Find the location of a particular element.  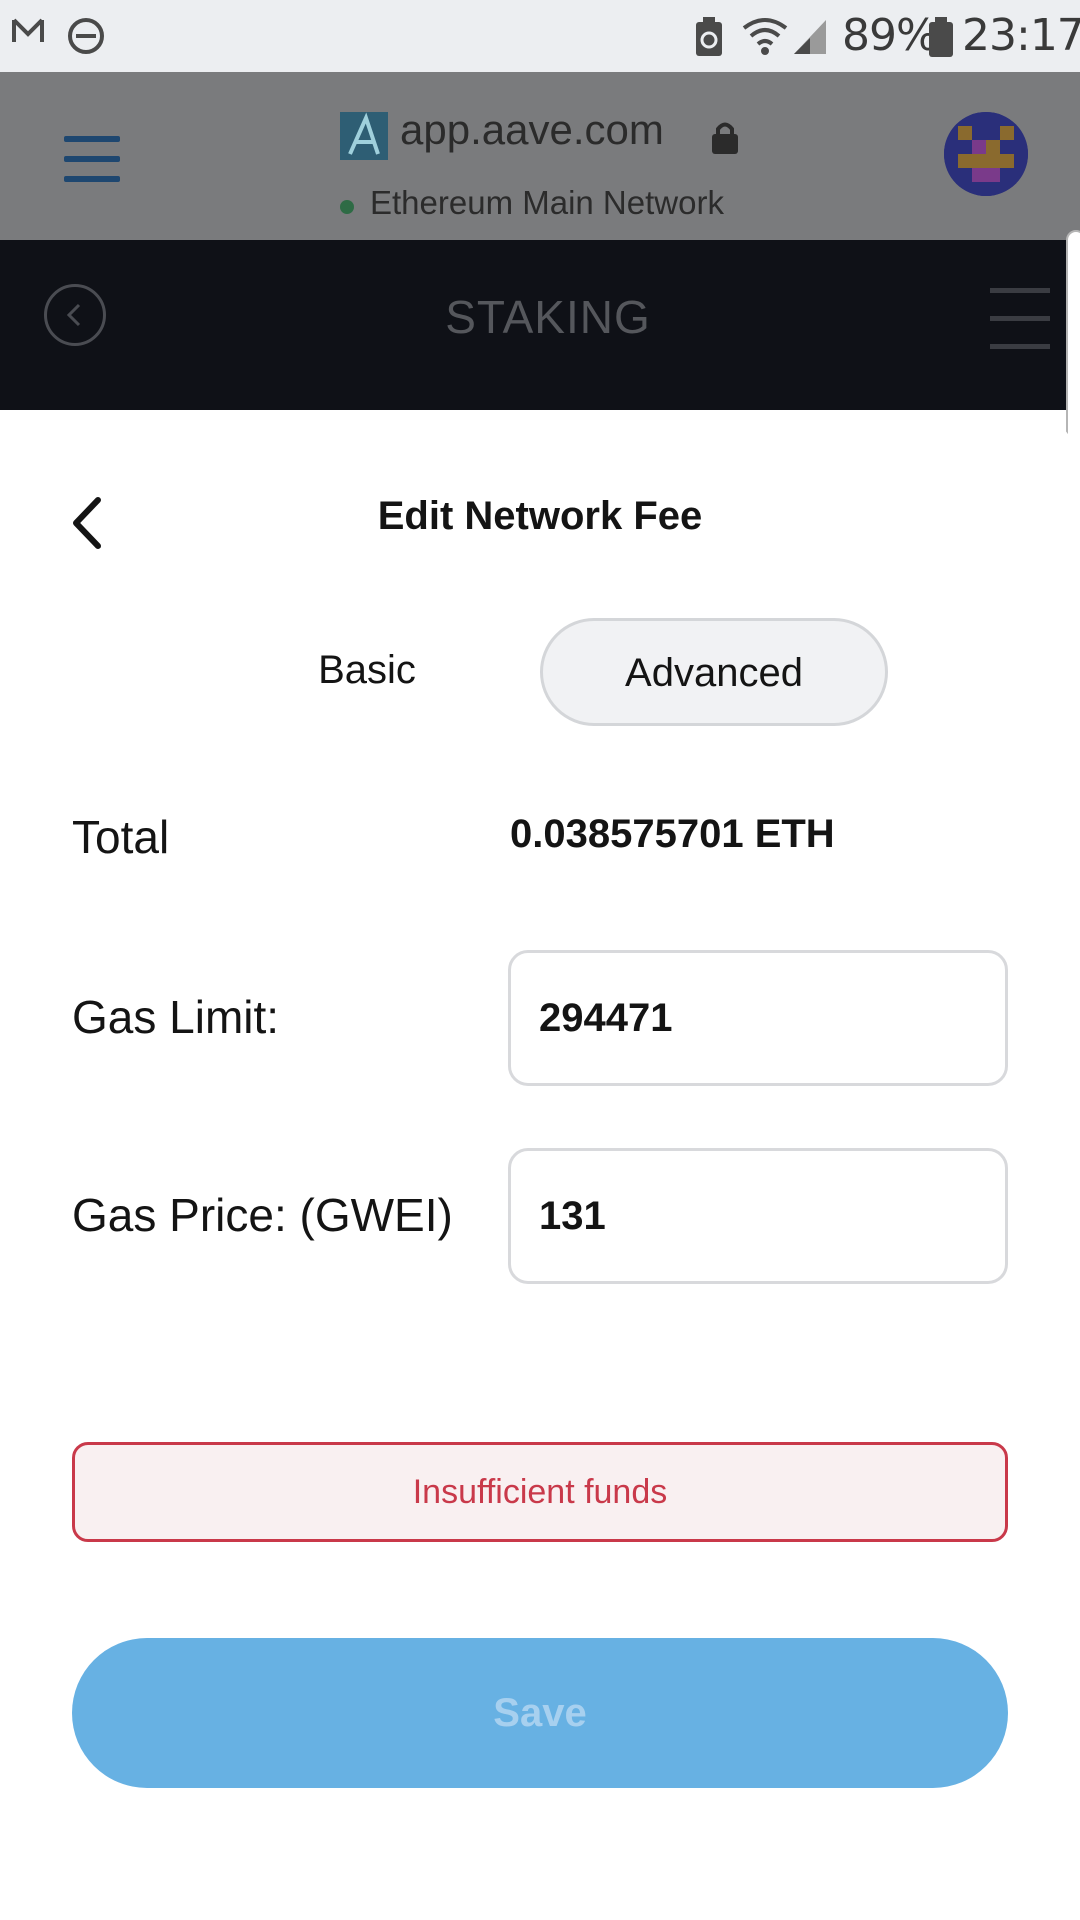

tab-advanced: Advanced is located at coordinates (714, 672).